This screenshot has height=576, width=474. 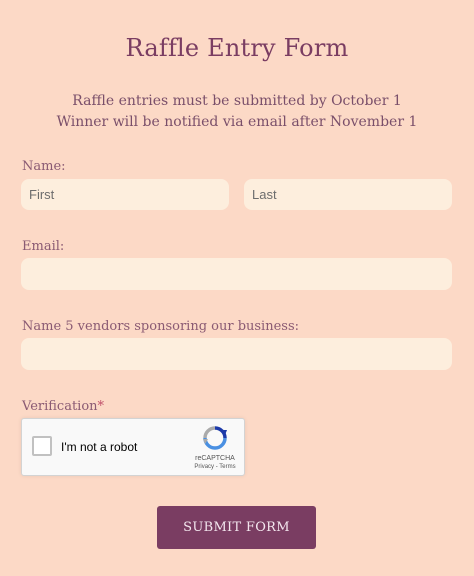 I want to click on recaptcha-checkbox, so click(x=42, y=446).